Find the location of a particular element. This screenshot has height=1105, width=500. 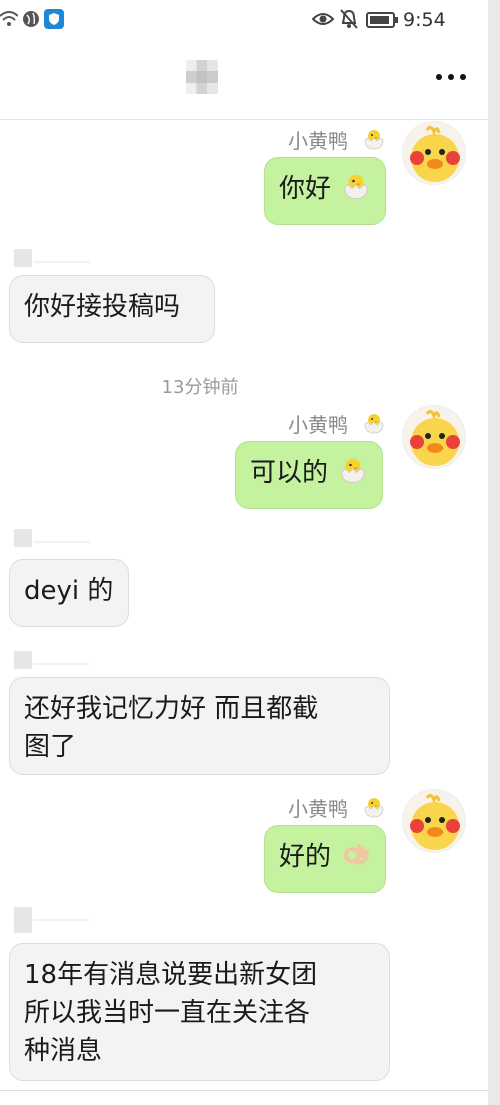

outgoing-message: 可以的 is located at coordinates (309, 475).